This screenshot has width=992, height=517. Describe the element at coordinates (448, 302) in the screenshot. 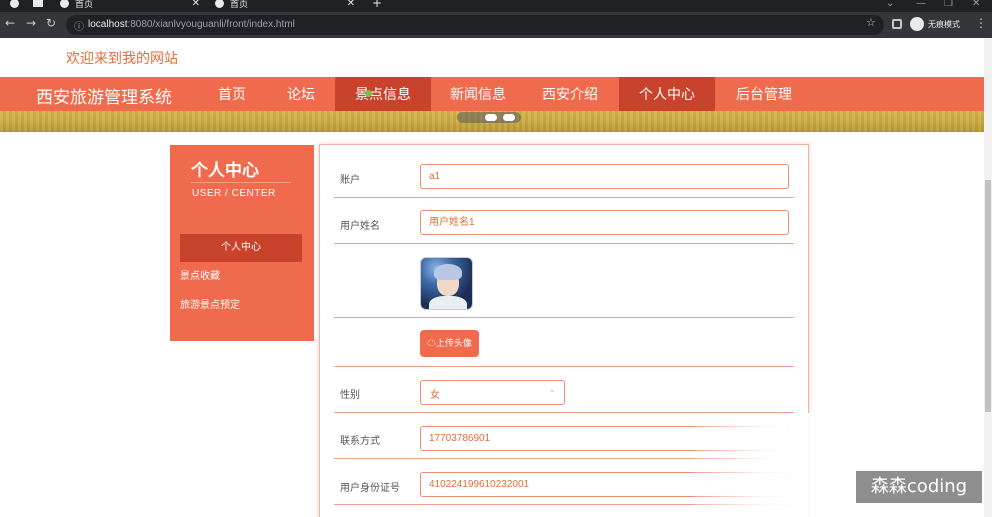

I see `avatar-body` at that location.